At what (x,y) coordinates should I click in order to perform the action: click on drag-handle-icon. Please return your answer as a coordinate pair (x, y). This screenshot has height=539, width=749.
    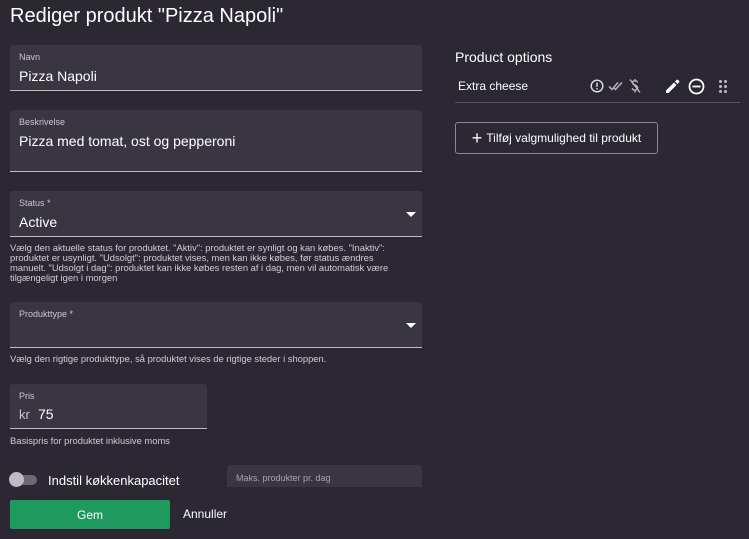
    Looking at the image, I should click on (723, 86).